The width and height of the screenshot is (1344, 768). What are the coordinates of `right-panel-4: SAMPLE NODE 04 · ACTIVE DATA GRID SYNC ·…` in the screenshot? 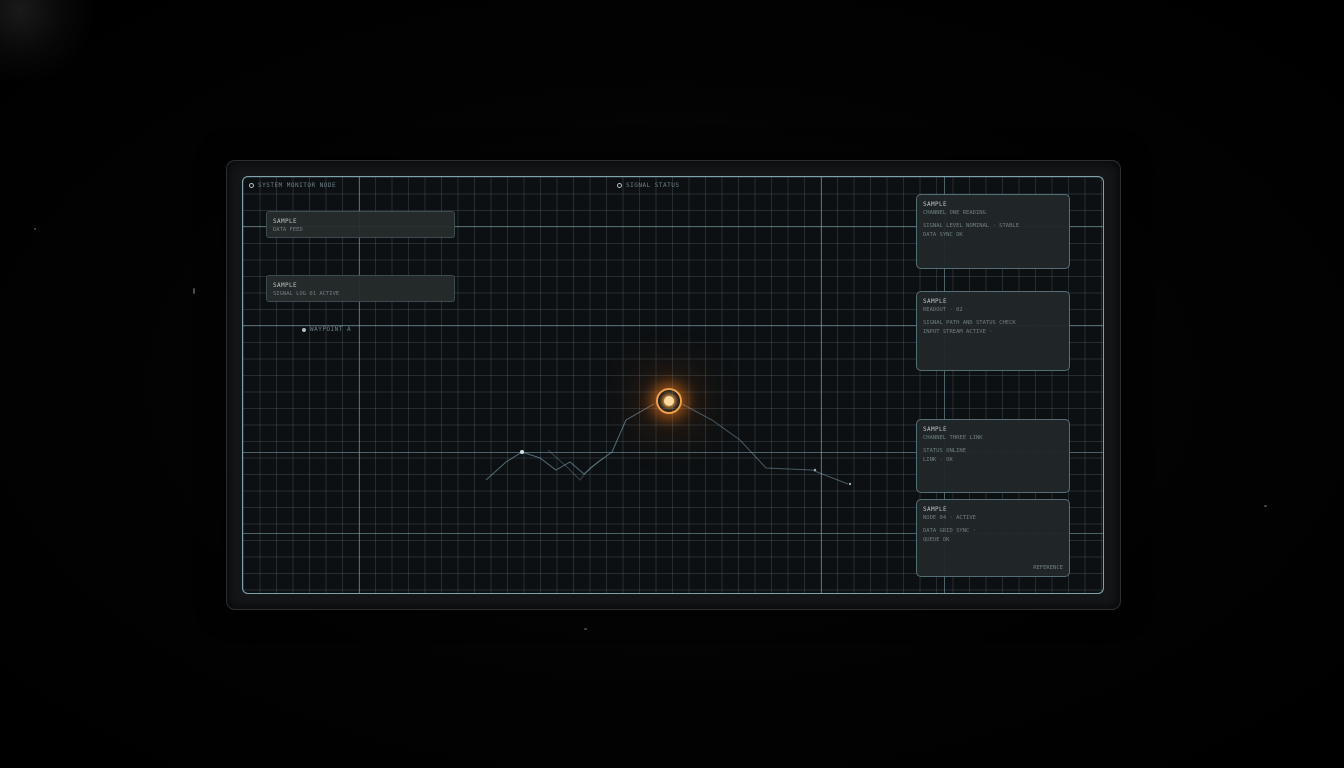 It's located at (993, 538).